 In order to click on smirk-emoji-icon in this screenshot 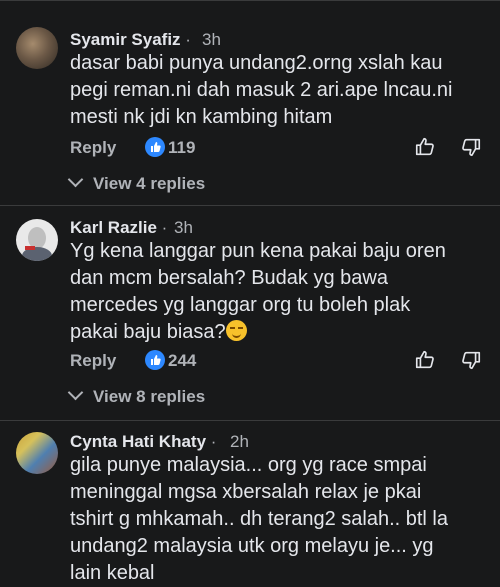, I will do `click(236, 330)`.